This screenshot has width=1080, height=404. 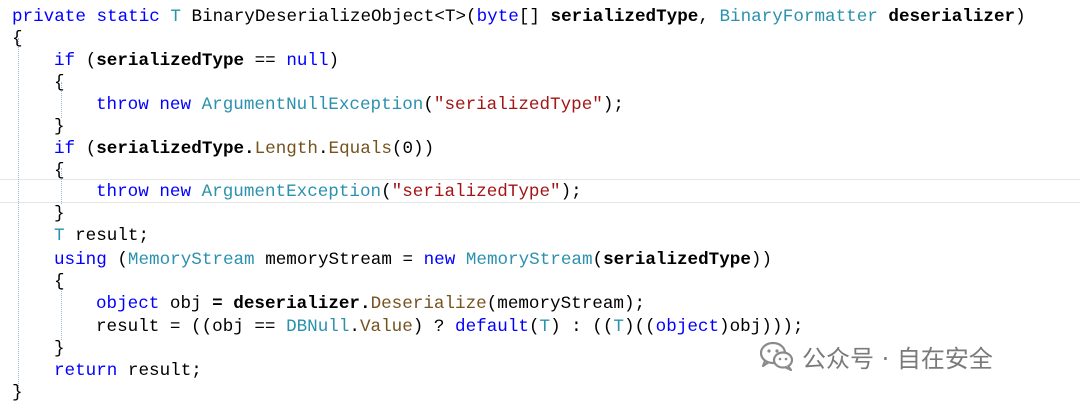 I want to click on code-line-4: {, so click(x=59, y=83).